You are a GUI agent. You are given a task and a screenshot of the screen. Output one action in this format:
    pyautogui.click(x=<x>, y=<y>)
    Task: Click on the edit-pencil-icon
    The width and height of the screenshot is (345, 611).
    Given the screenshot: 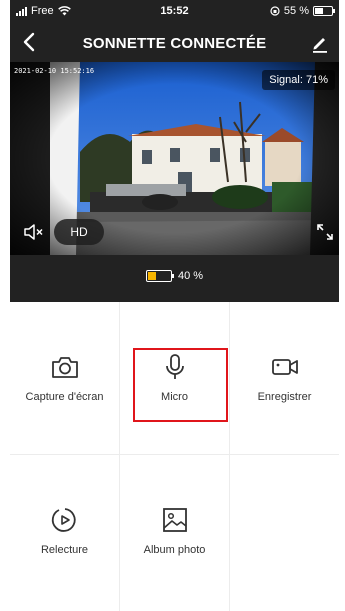 What is the action you would take?
    pyautogui.click(x=320, y=43)
    